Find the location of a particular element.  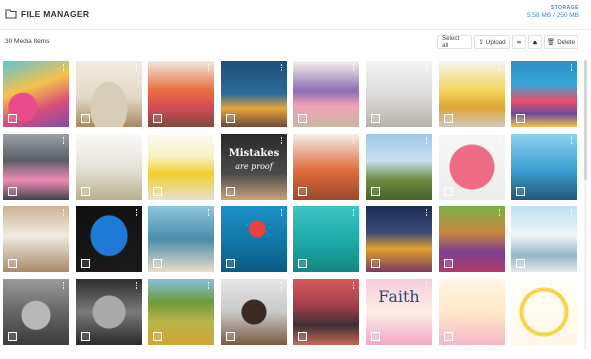

media-tile-rice-terraces is located at coordinates (181, 312).